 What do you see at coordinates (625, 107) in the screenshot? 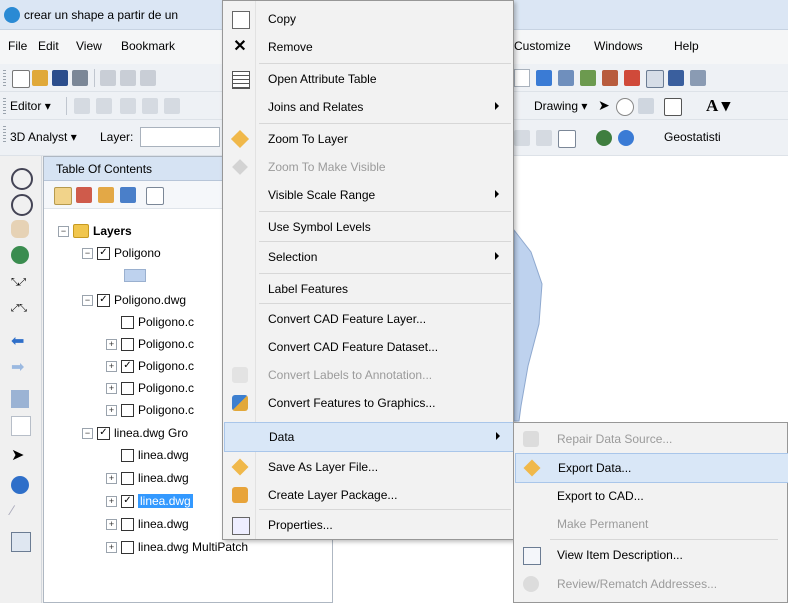
I see `rotate-icon` at bounding box center [625, 107].